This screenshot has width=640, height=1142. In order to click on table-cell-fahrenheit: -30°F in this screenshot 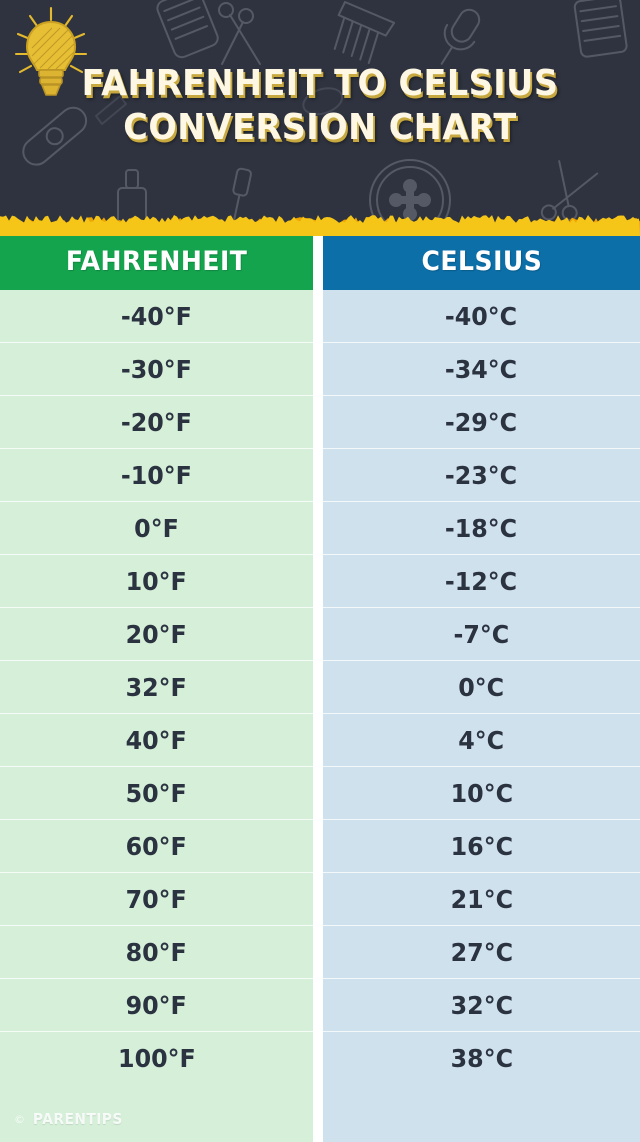, I will do `click(156, 369)`.